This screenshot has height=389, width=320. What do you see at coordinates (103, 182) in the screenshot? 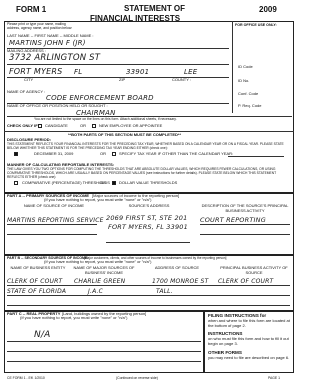
I see `manner-or-label: OR` at bounding box center [103, 182].